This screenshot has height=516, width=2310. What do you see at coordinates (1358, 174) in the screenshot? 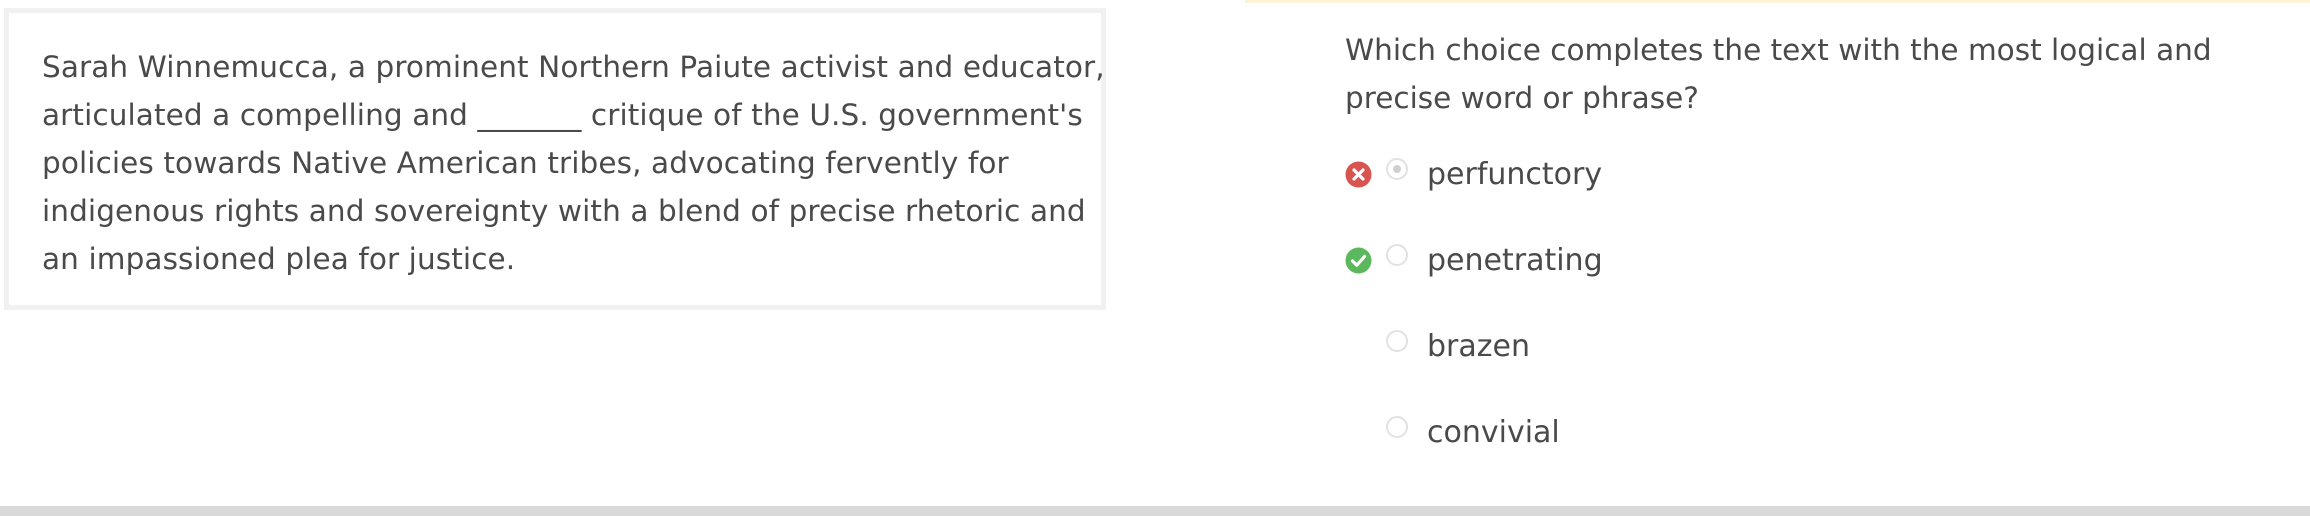
I see `x-circle-icon` at bounding box center [1358, 174].